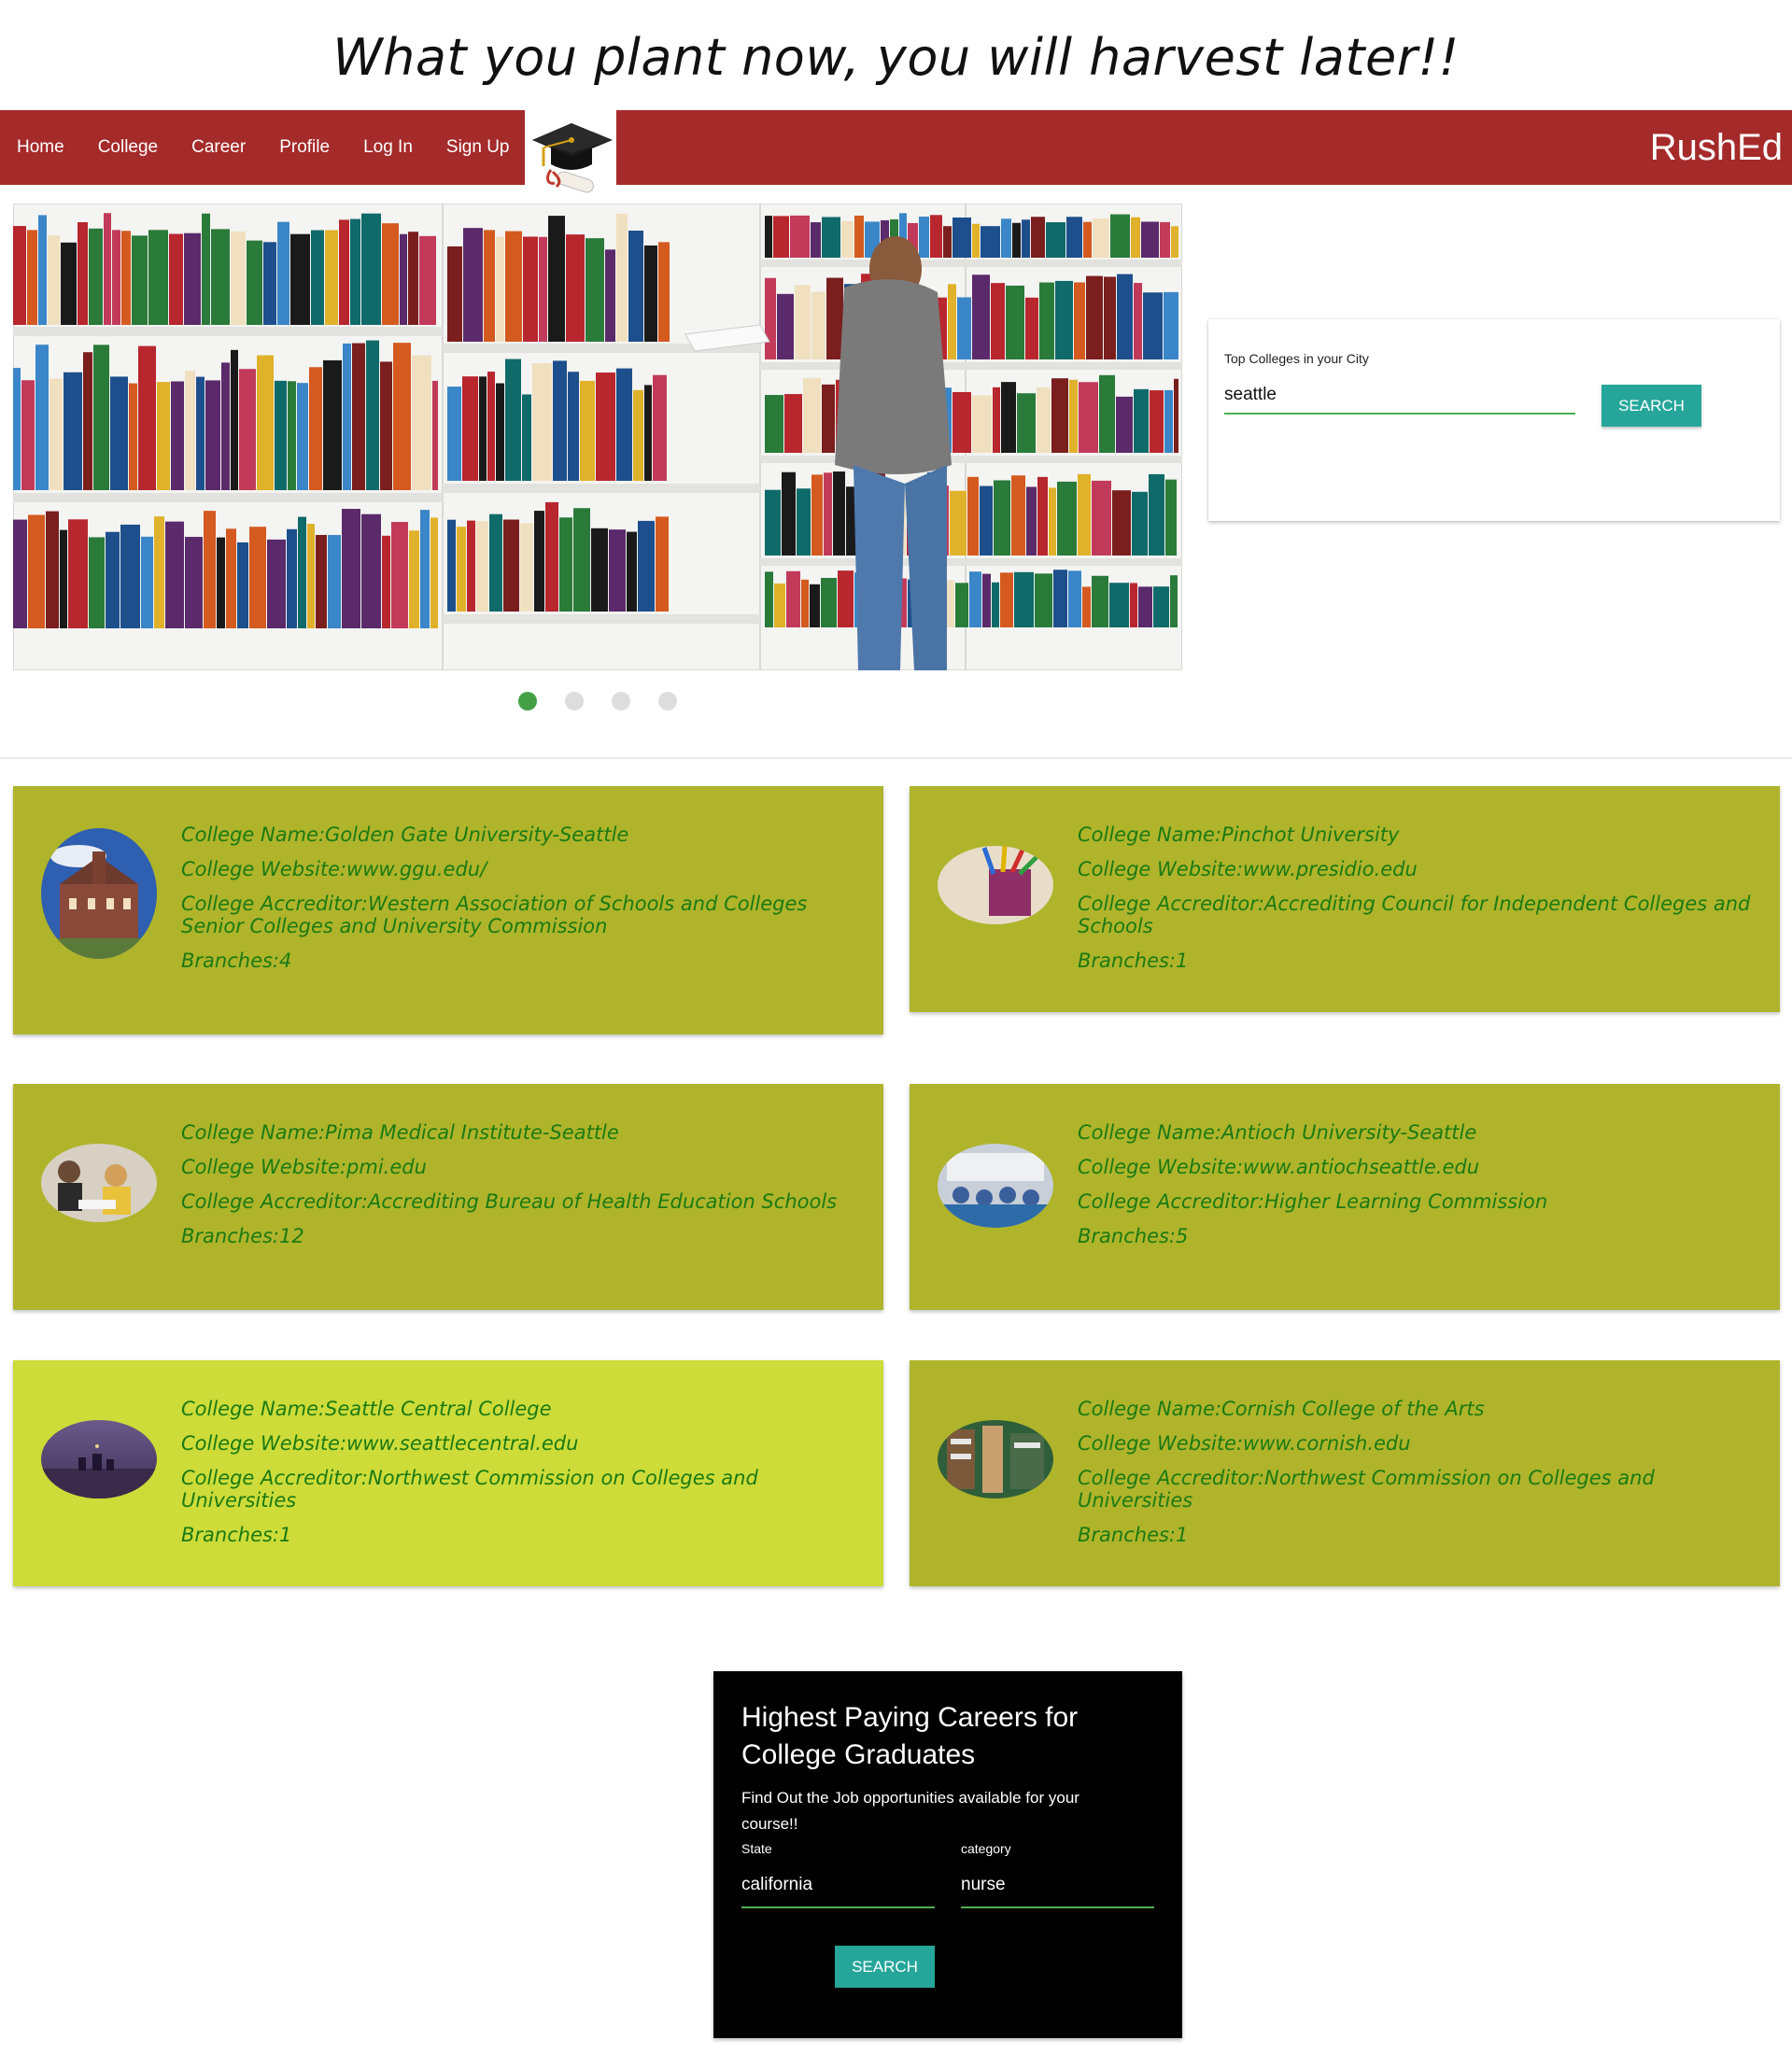  What do you see at coordinates (885, 1967) in the screenshot?
I see `career-search-button: SEARCH` at bounding box center [885, 1967].